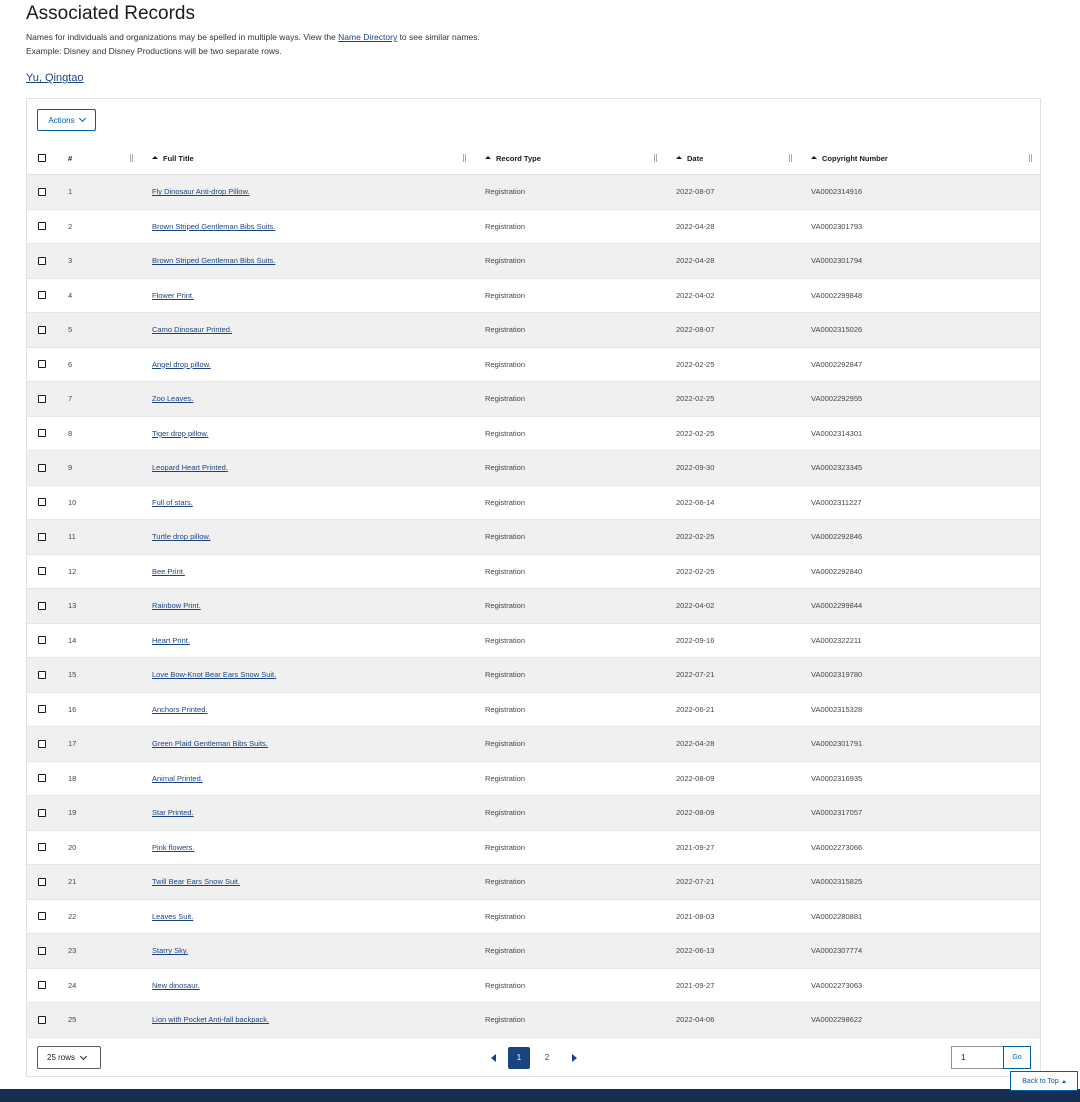  Describe the element at coordinates (695, 606) in the screenshot. I see `row-date: 2022-04-02` at that location.